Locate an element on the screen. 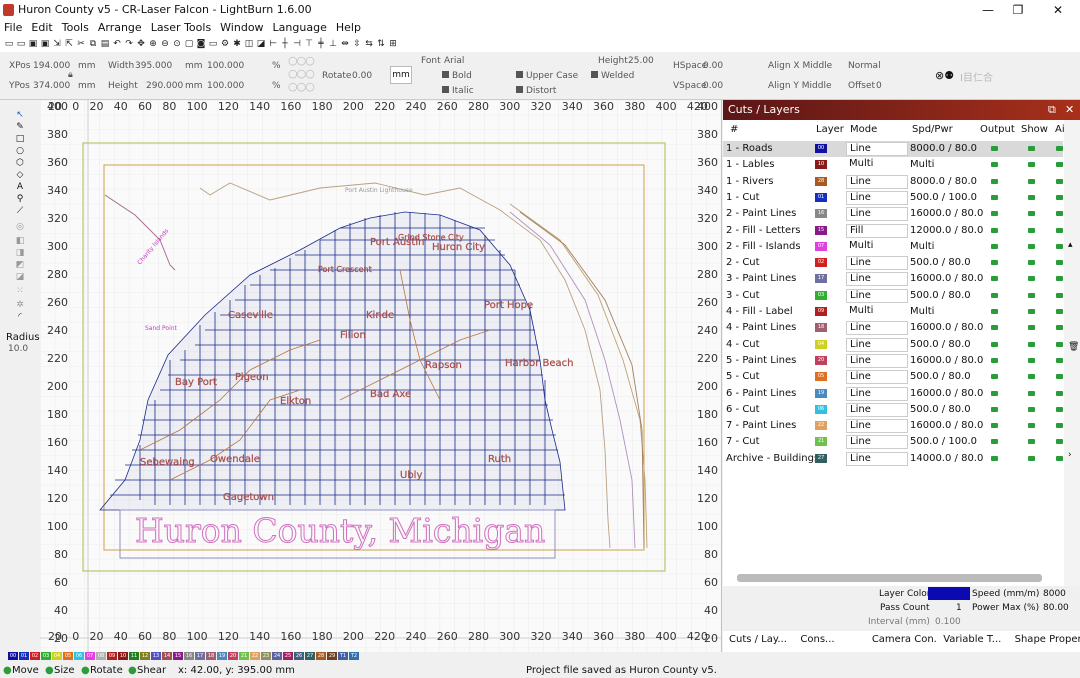 Image resolution: width=1080 pixels, height=678 pixels. scroll-down-icon: › is located at coordinates (1070, 455).